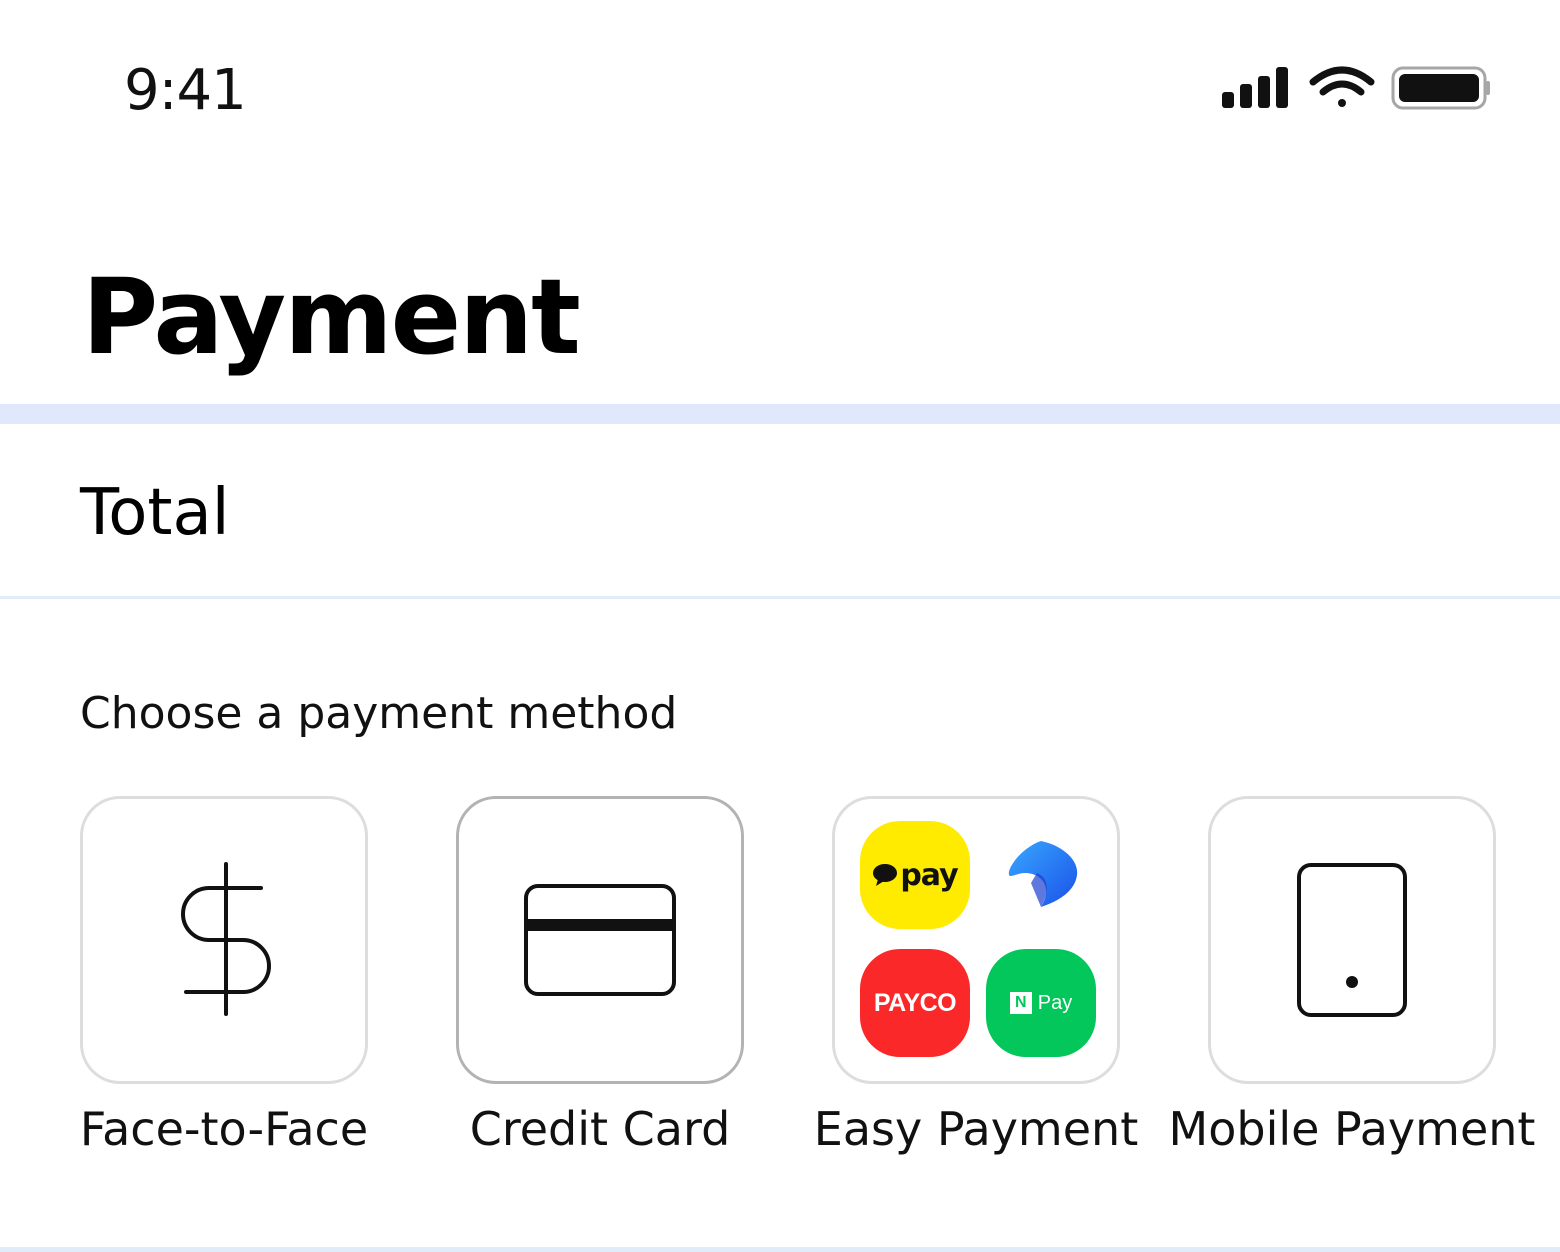 The image size is (1560, 1252). I want to click on method-tile: pay PAYCO N Pay, so click(976, 940).